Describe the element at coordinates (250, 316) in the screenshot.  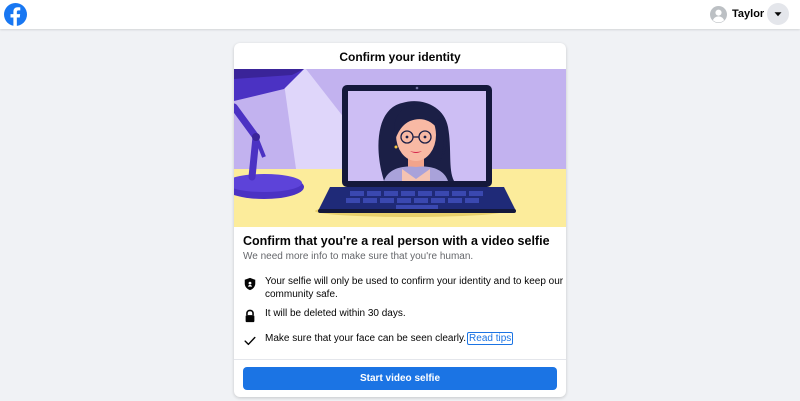
I see `lock-icon` at that location.